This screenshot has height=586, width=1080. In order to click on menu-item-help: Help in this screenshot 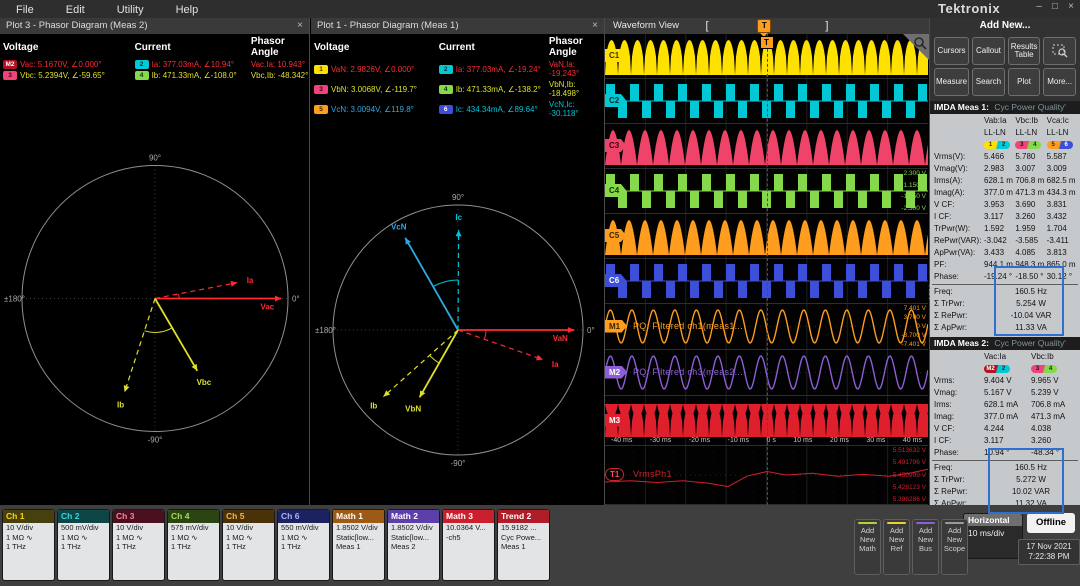, I will do `click(187, 9)`.